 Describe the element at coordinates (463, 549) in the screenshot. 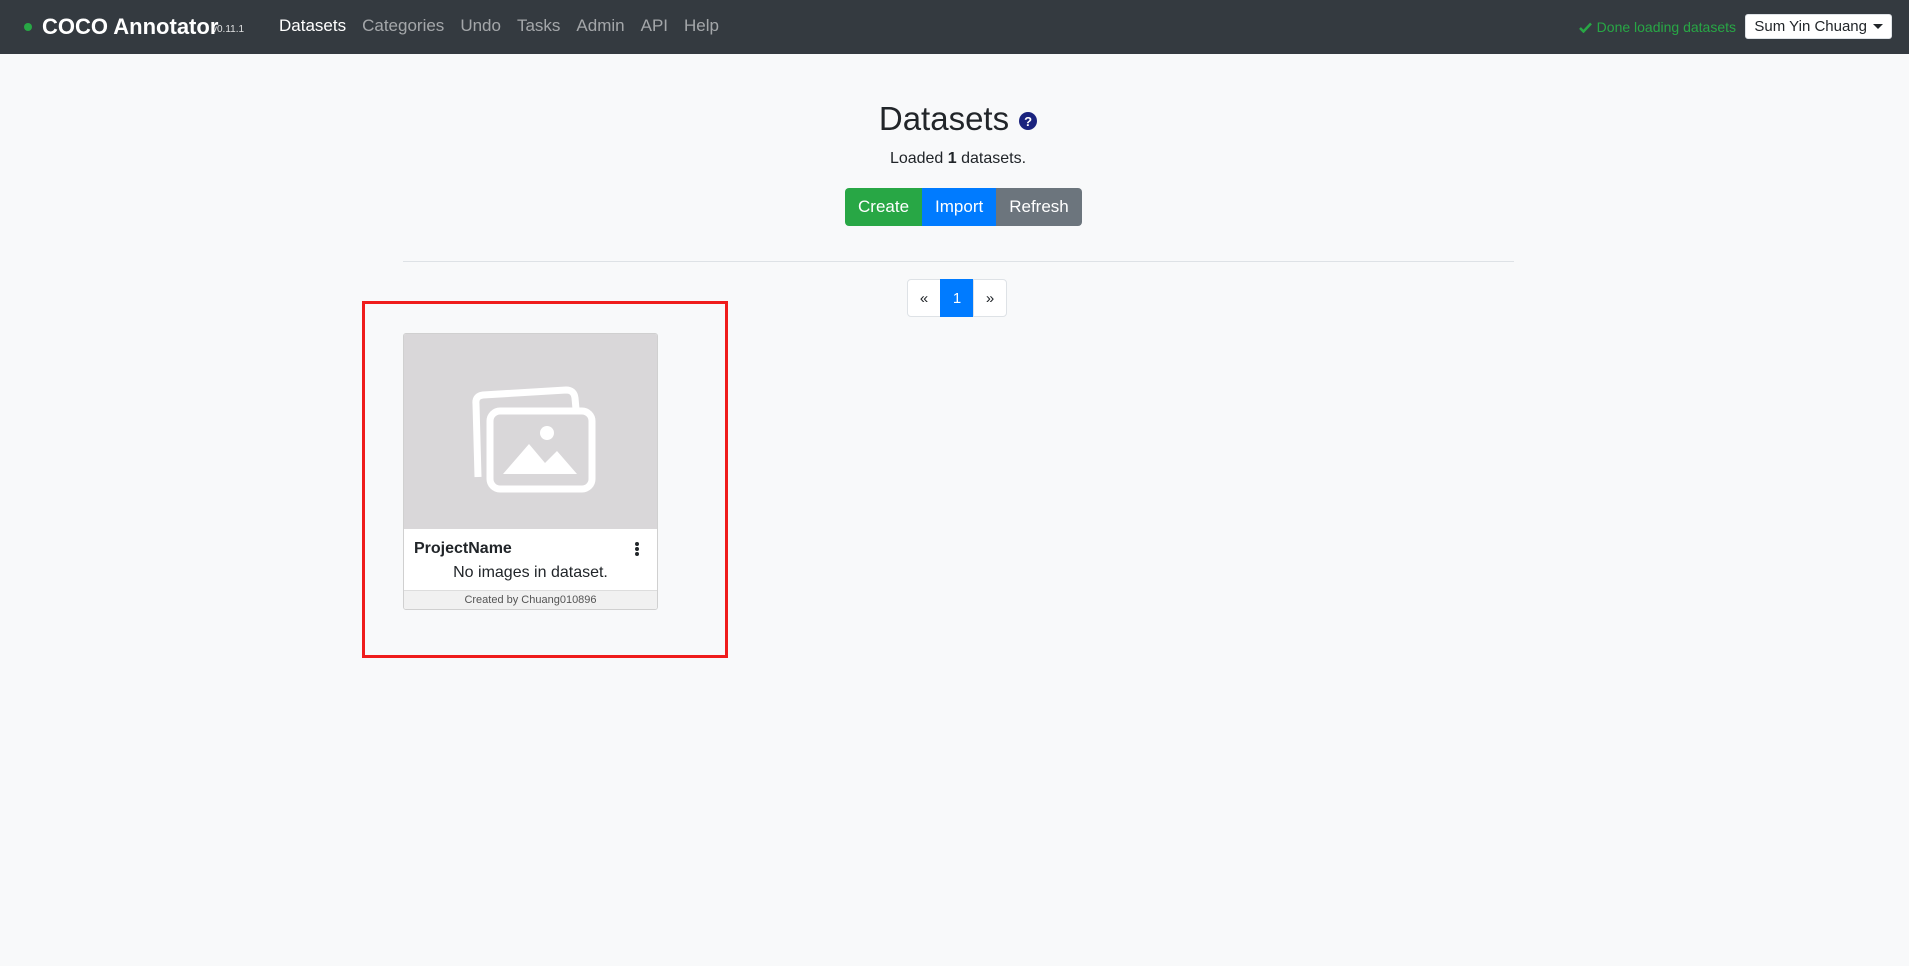

I see `dataset-name: ProjectName` at that location.